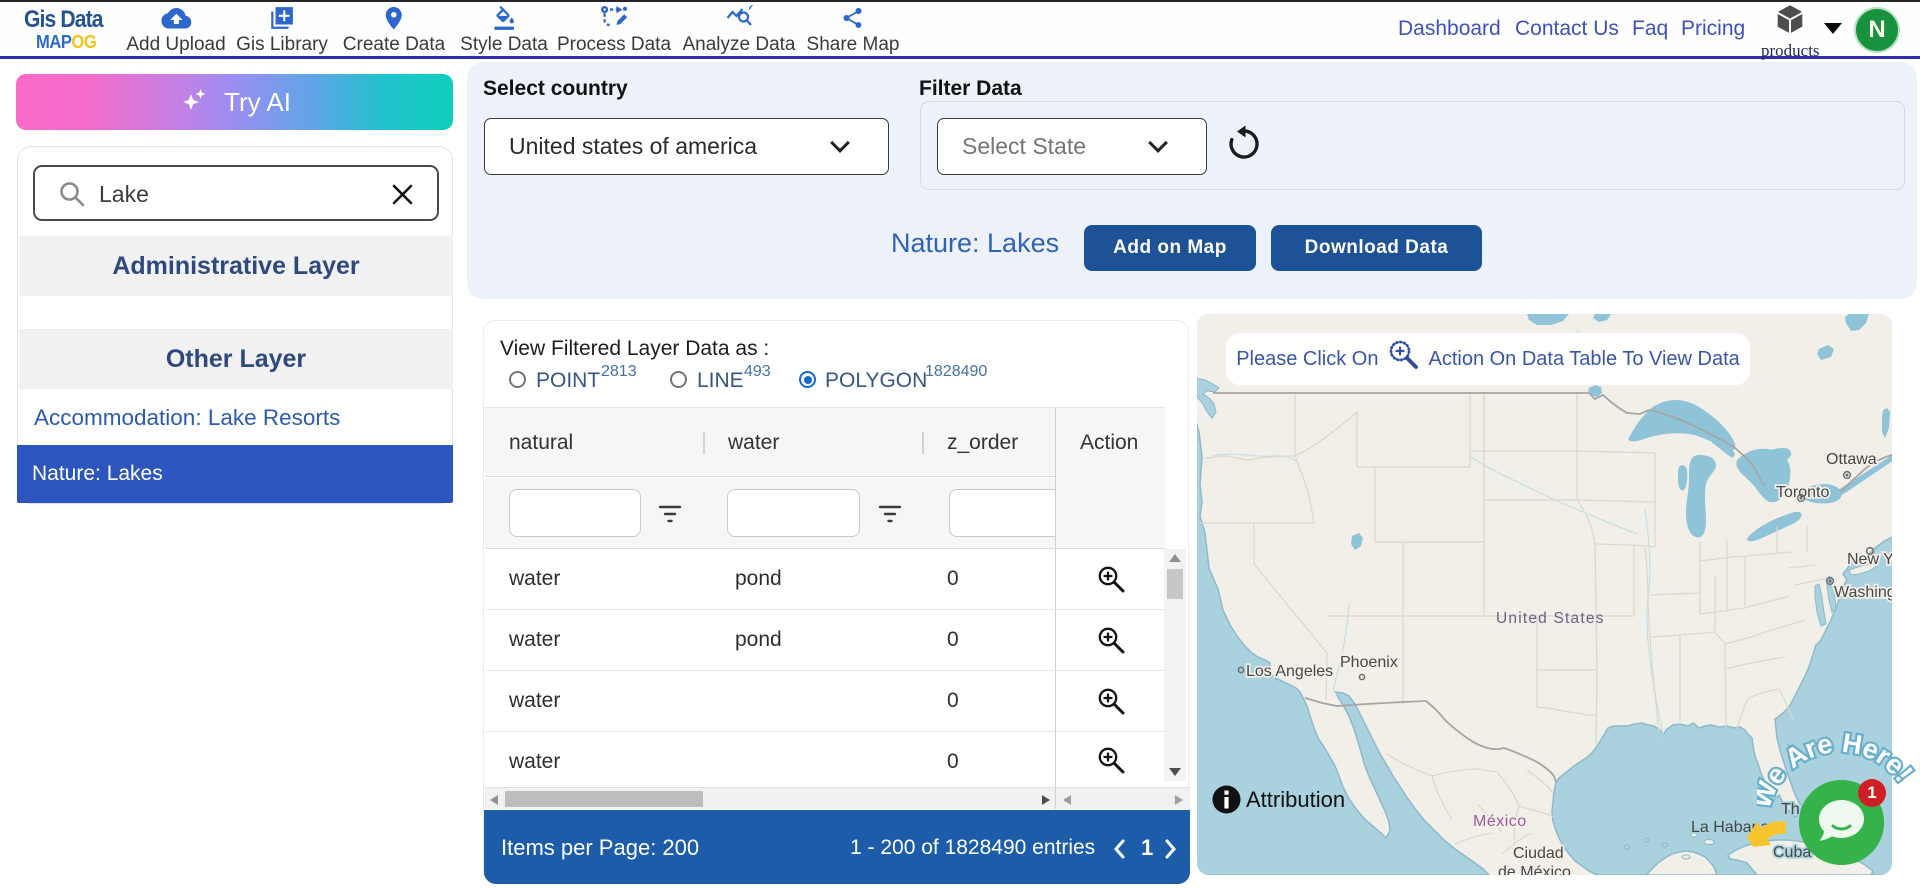  Describe the element at coordinates (1869, 559) in the screenshot. I see `svg-text: New Yor` at that location.